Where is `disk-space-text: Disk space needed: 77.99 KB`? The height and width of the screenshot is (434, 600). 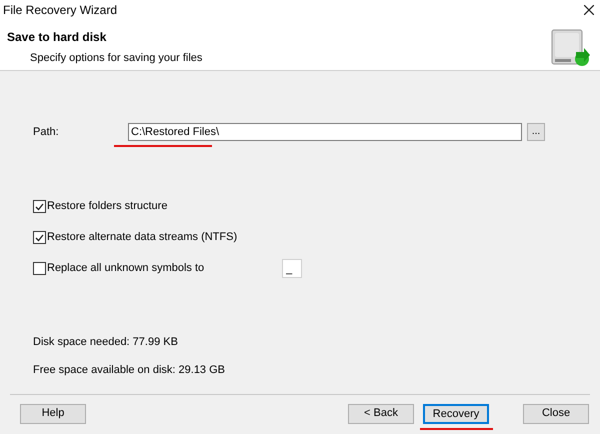 disk-space-text: Disk space needed: 77.99 KB is located at coordinates (106, 342).